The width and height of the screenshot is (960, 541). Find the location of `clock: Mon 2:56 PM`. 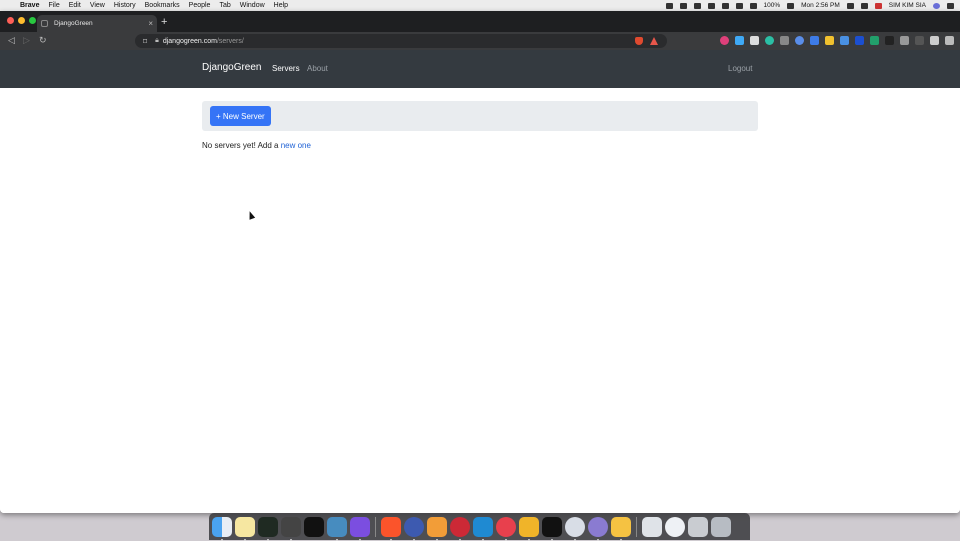

clock: Mon 2:56 PM is located at coordinates (820, 5).